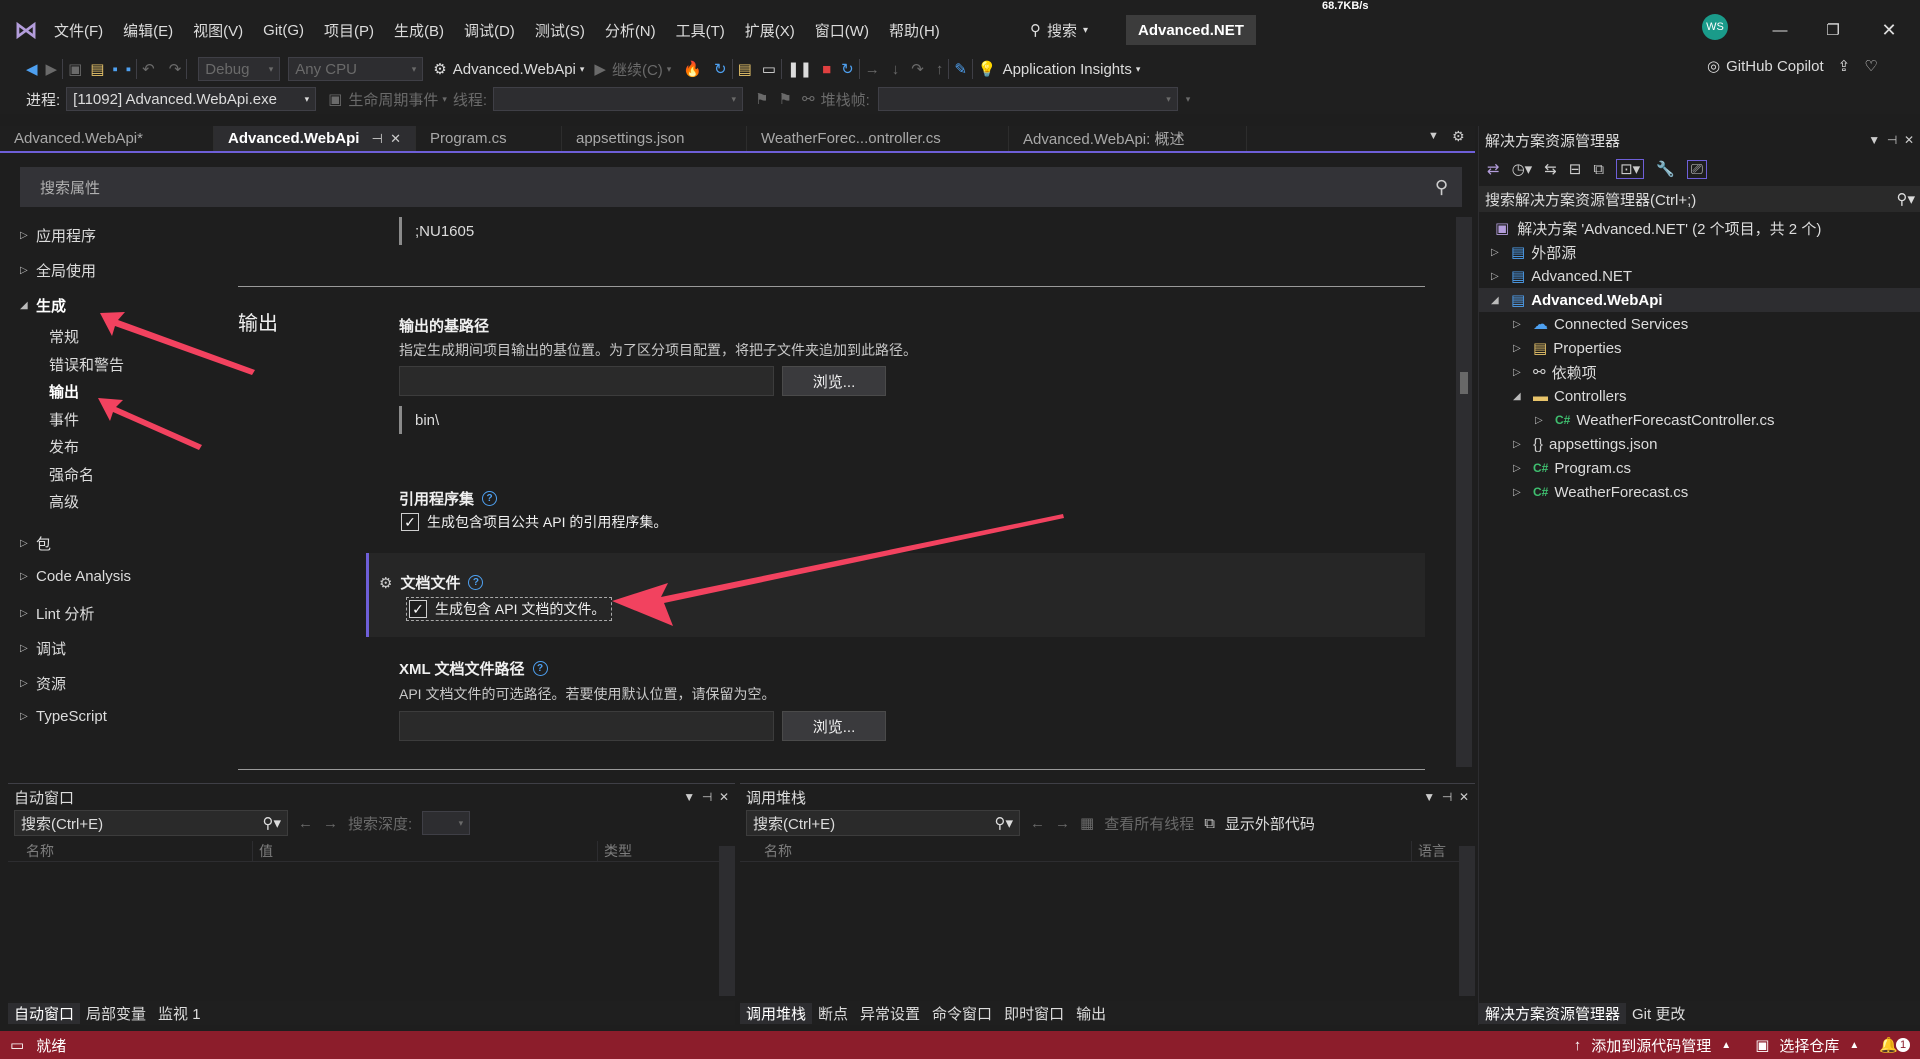 This screenshot has height=1059, width=1920. What do you see at coordinates (1630, 169) in the screenshot?
I see `preview-selected-icon: ⊡▾` at bounding box center [1630, 169].